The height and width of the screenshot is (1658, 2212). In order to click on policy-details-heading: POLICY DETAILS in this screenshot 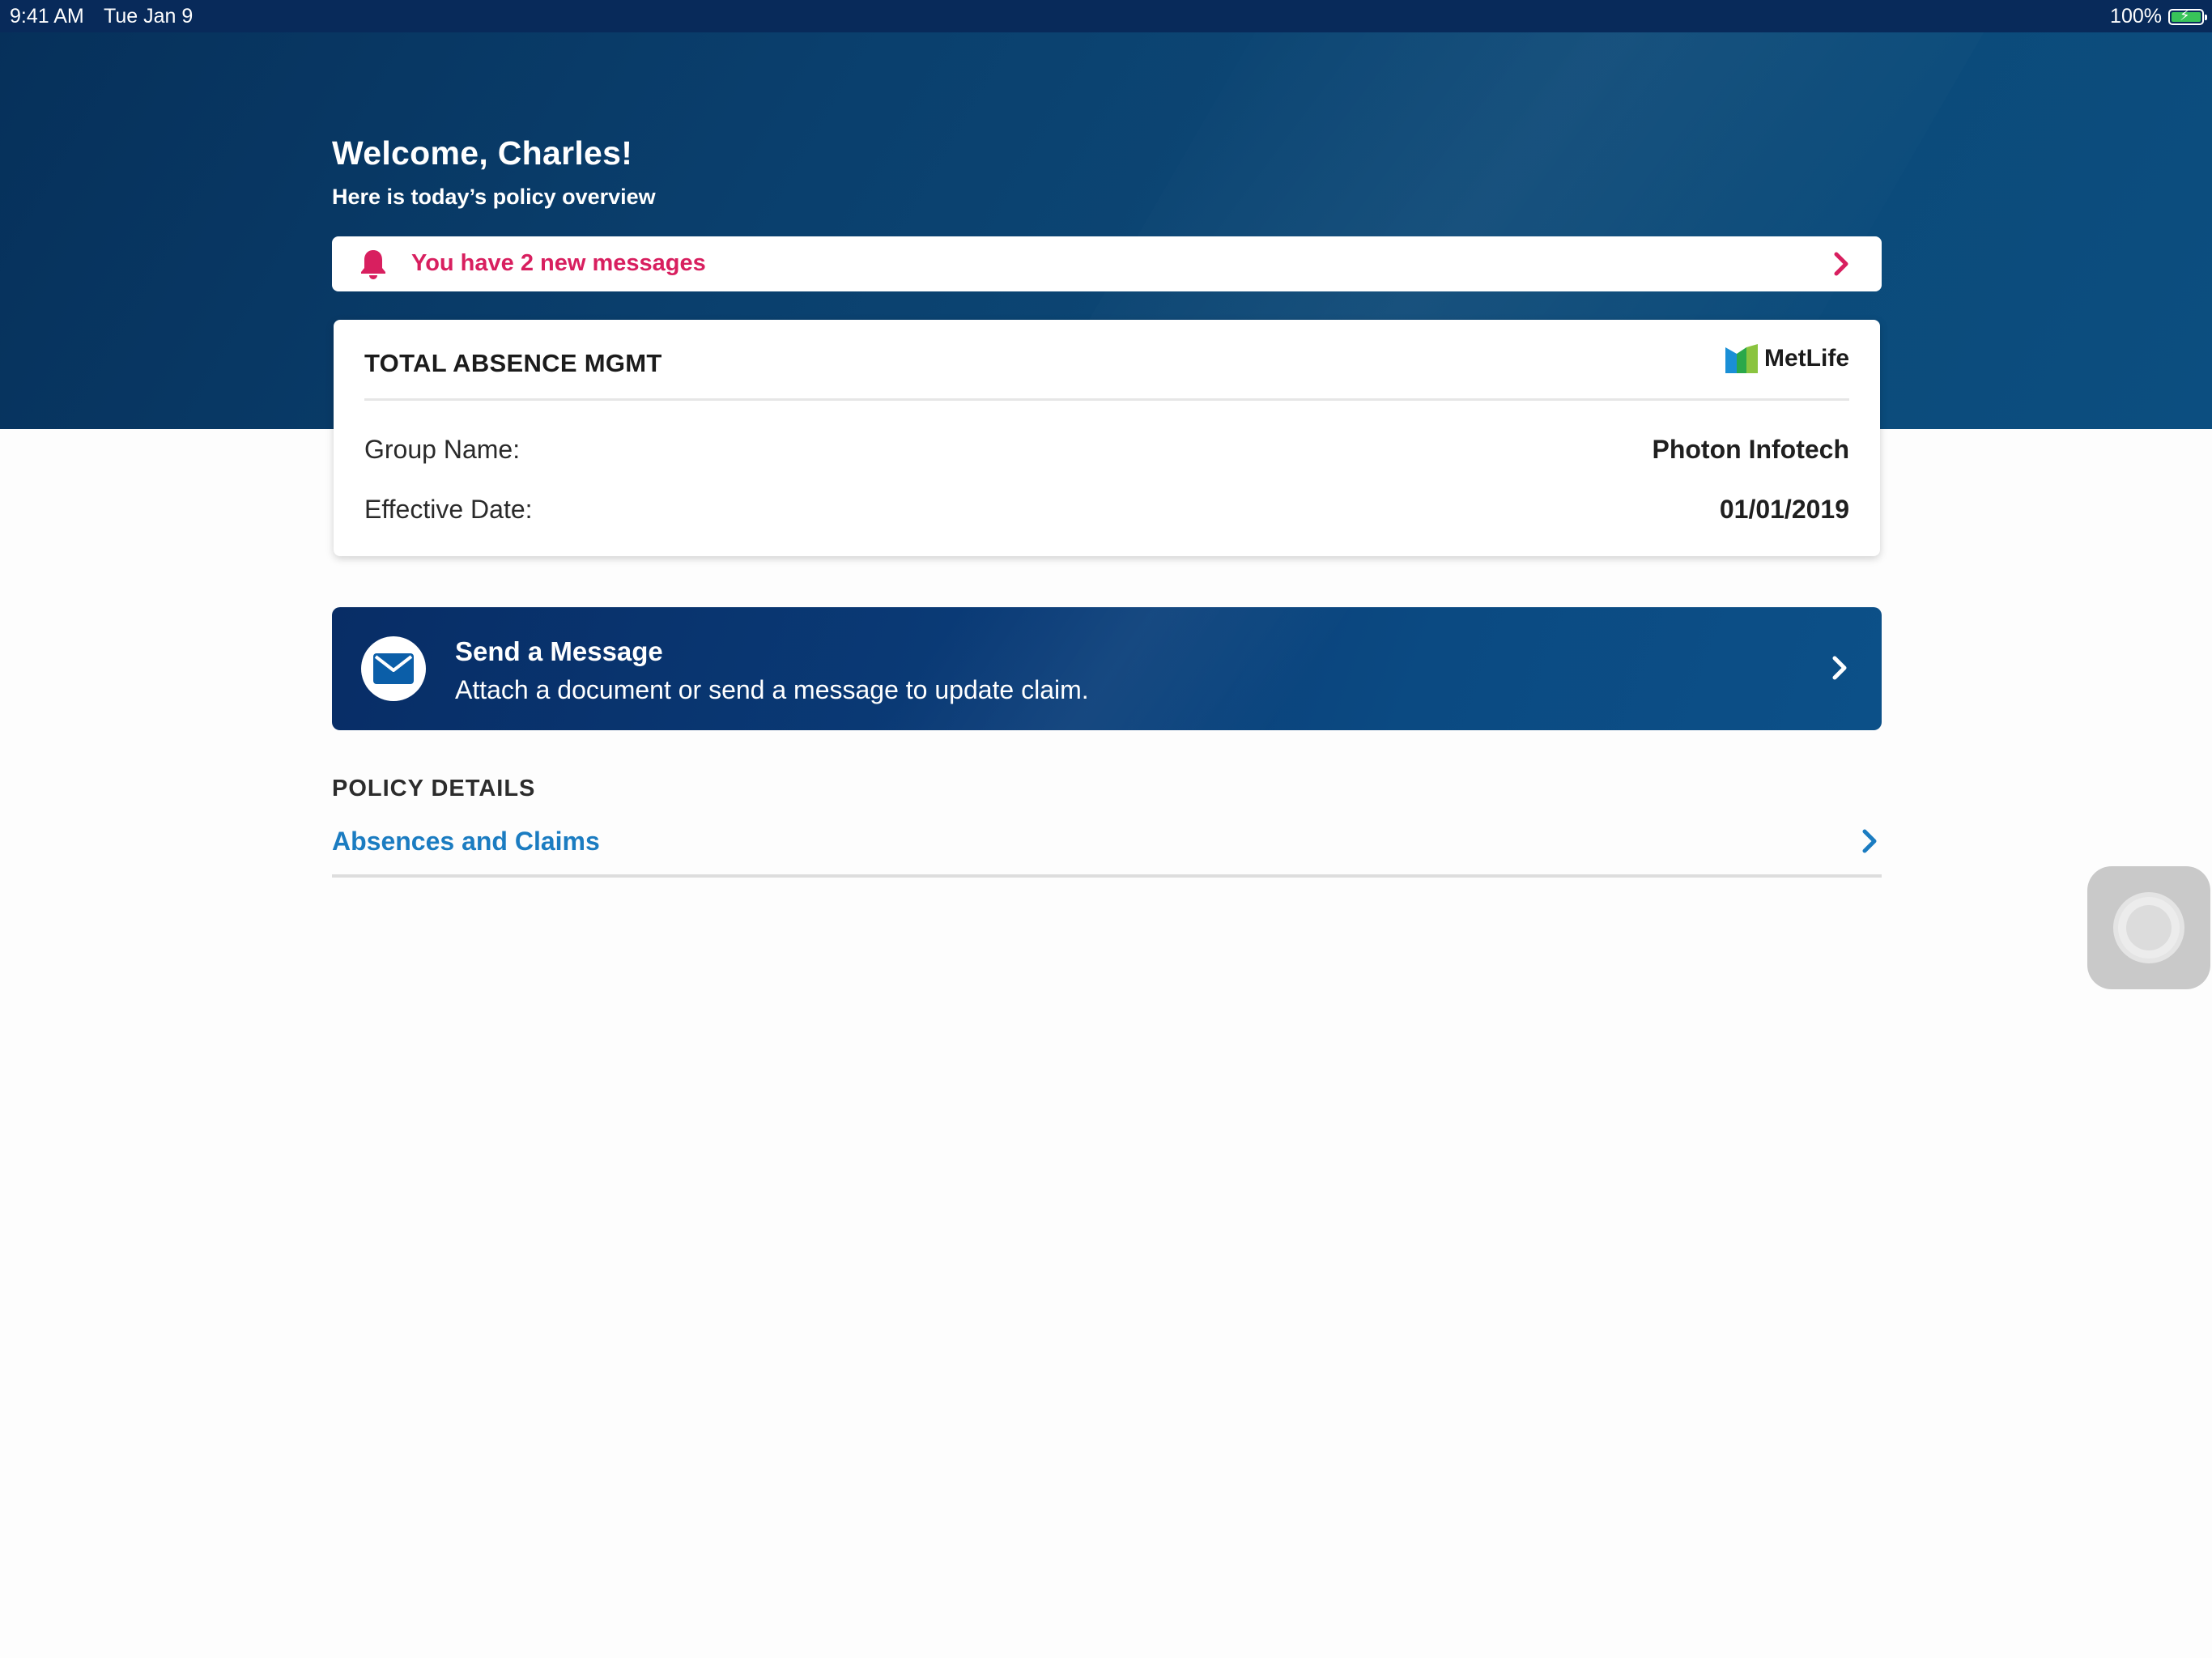, I will do `click(434, 788)`.